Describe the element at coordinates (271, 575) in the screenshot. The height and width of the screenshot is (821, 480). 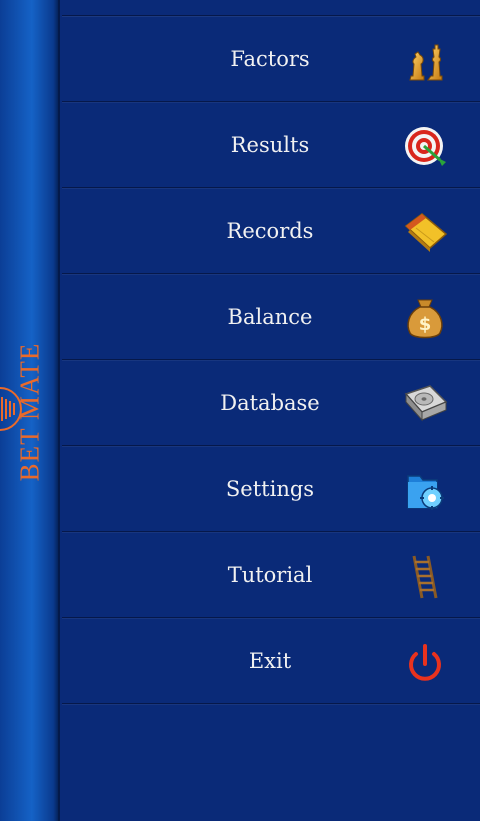
I see `menu-item-tutorial: Tutorial` at that location.